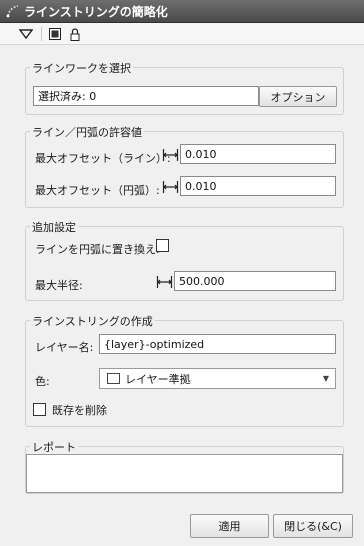  I want to click on linestring-app-icon, so click(12, 11).